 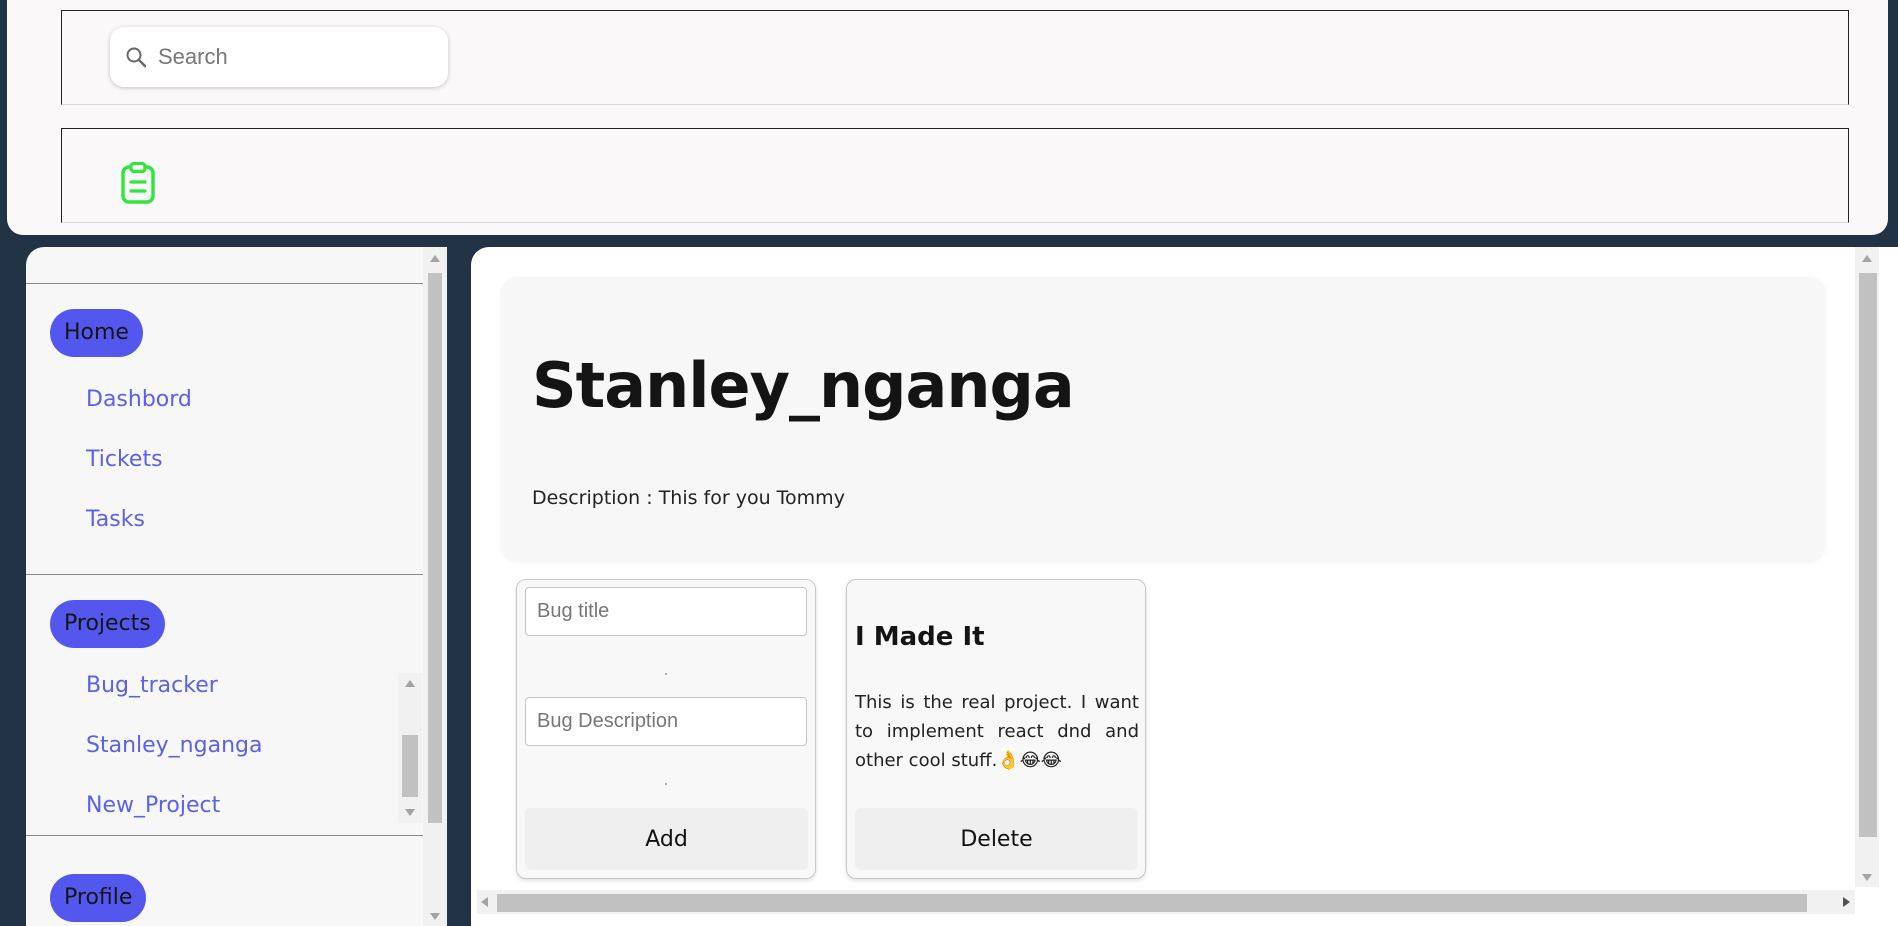 What do you see at coordinates (666, 611) in the screenshot?
I see `bug-title-input` at bounding box center [666, 611].